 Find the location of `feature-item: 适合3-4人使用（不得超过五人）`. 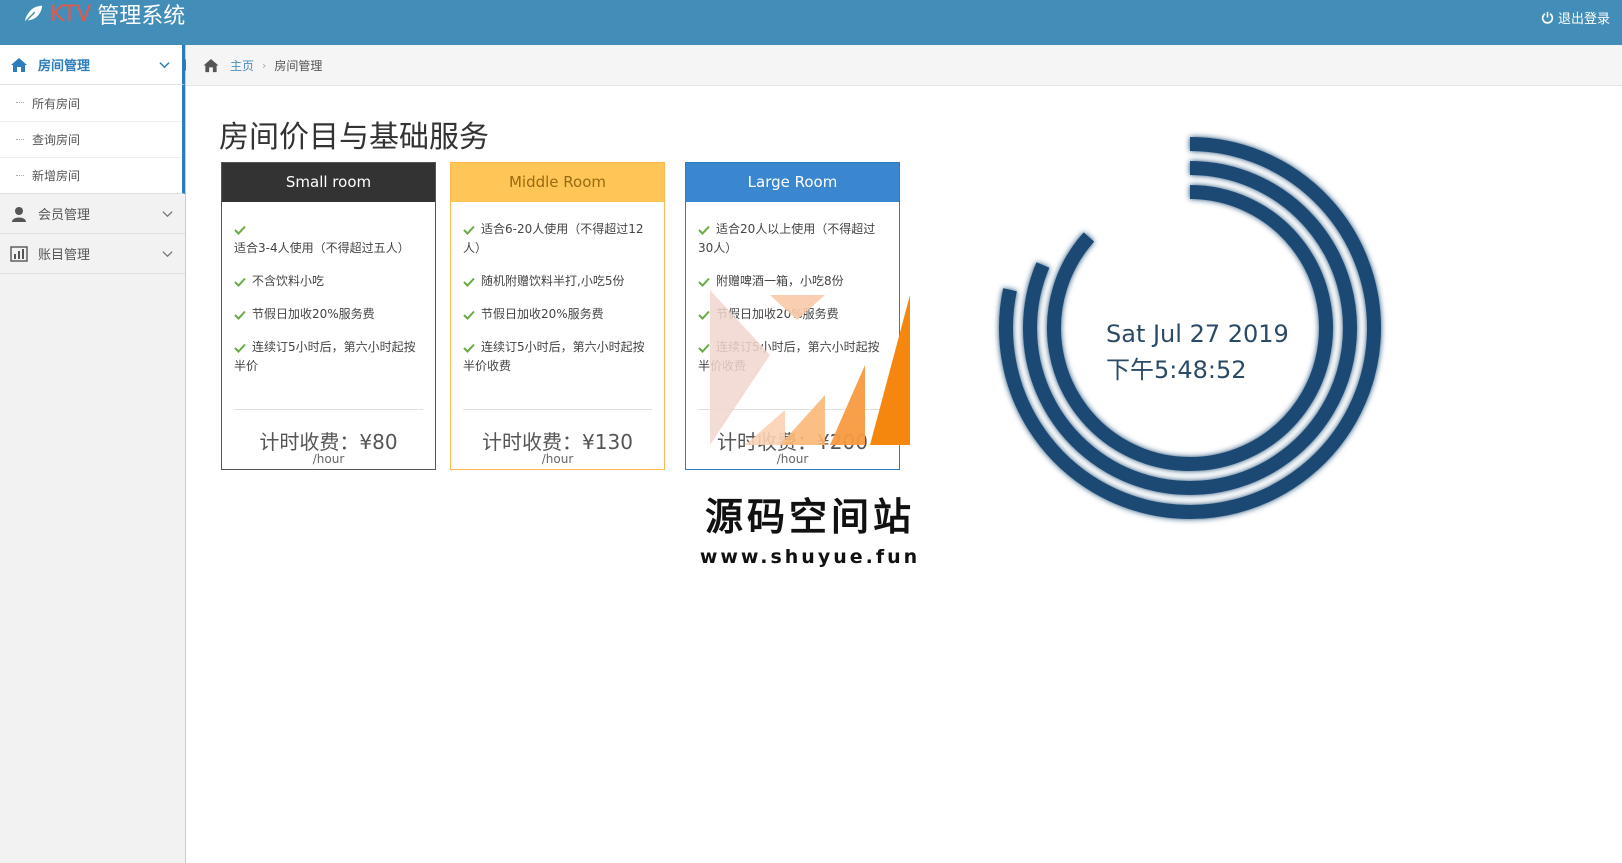

feature-item: 适合3-4人使用（不得超过五人） is located at coordinates (328, 239).